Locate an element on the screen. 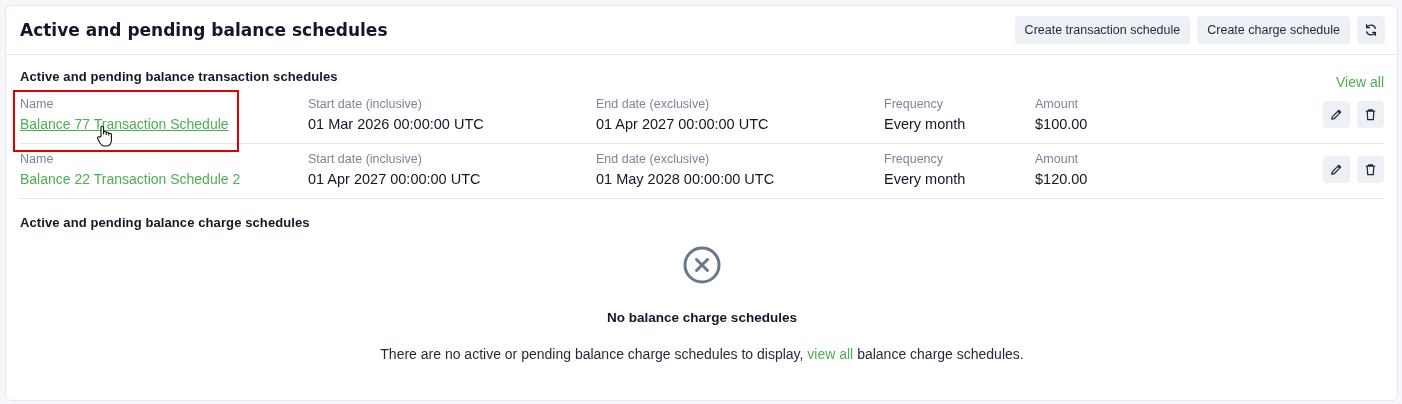 Image resolution: width=1402 pixels, height=404 pixels. schedule-link: Balance 22 Transaction Schedule 2 is located at coordinates (130, 179).